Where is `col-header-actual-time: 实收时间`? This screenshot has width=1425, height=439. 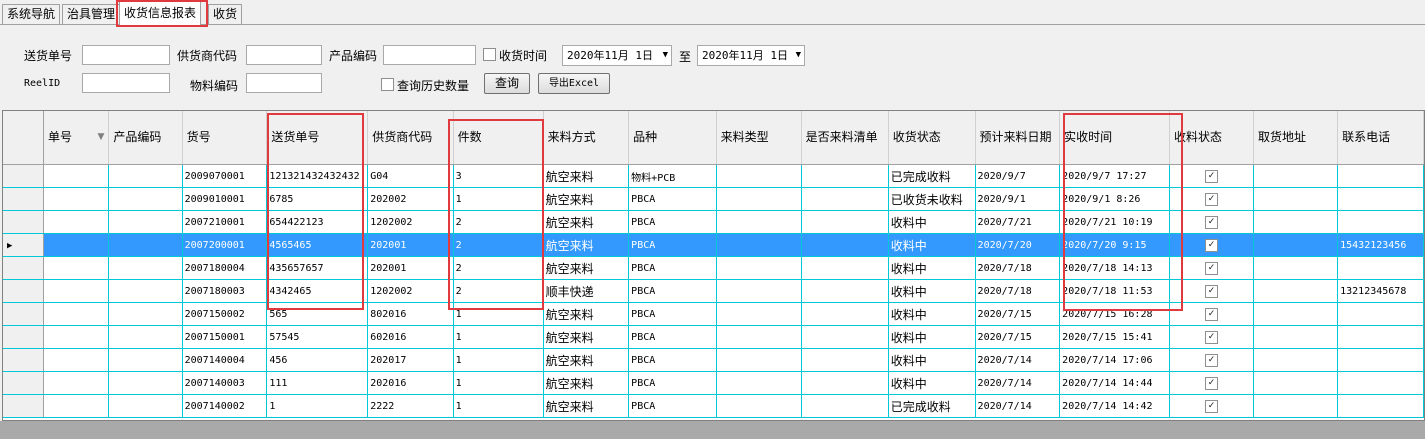 col-header-actual-time: 实收时间 is located at coordinates (1114, 138).